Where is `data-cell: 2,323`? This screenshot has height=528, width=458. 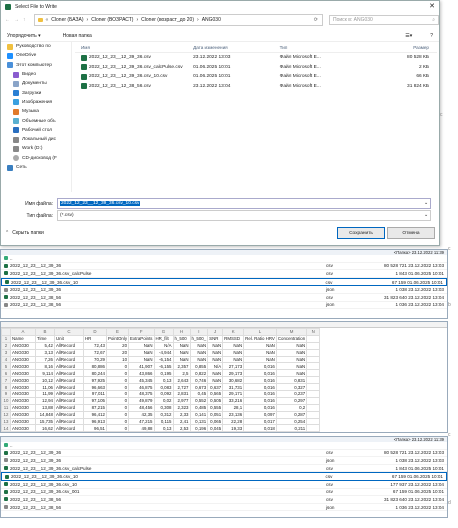
data-cell: 2,323 is located at coordinates (181, 407).